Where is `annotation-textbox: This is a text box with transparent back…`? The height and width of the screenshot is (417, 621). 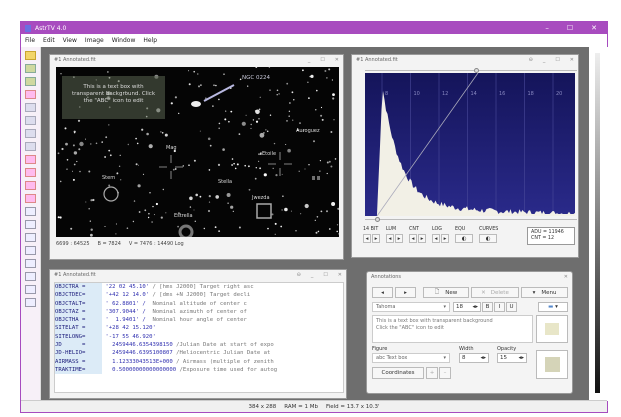 annotation-textbox: This is a text box with transparent back… is located at coordinates (113, 97).